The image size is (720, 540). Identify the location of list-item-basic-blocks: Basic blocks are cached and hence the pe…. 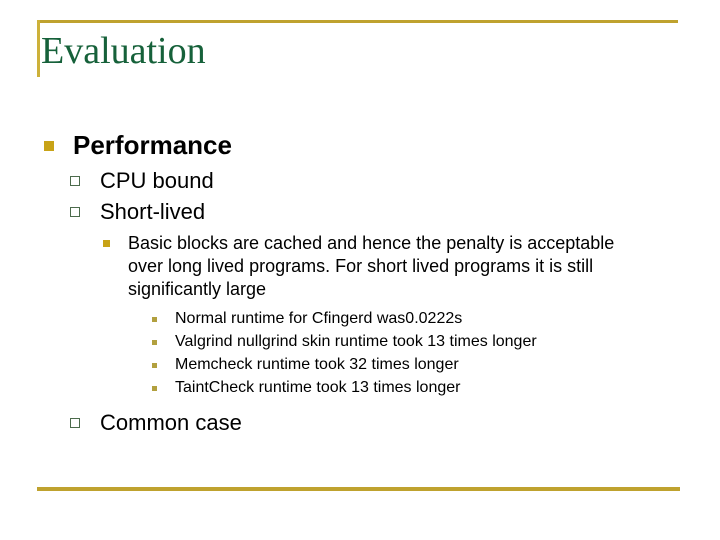
(360, 266).